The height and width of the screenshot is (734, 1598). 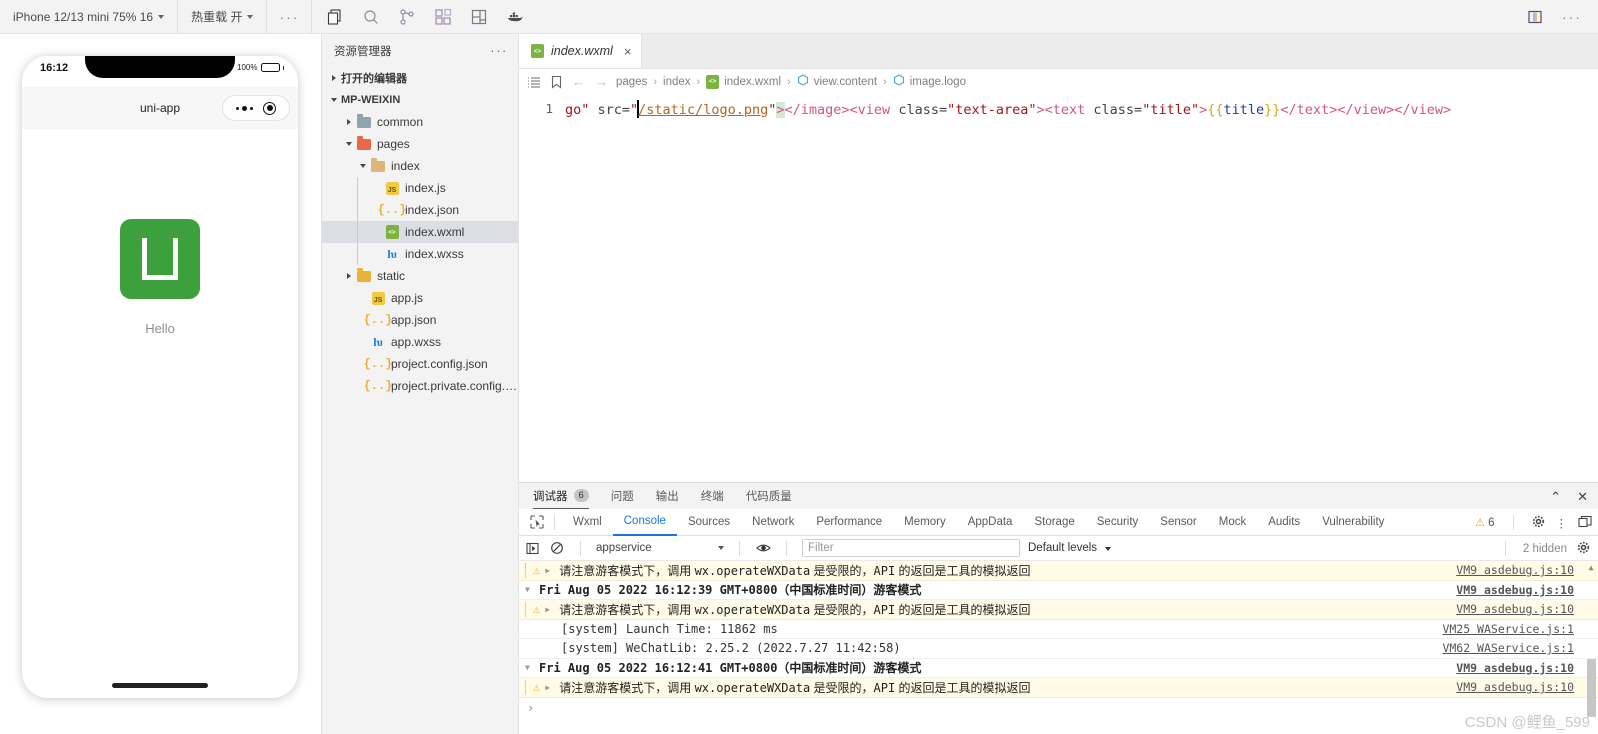 What do you see at coordinates (420, 276) in the screenshot?
I see `tree-item-static: static` at bounding box center [420, 276].